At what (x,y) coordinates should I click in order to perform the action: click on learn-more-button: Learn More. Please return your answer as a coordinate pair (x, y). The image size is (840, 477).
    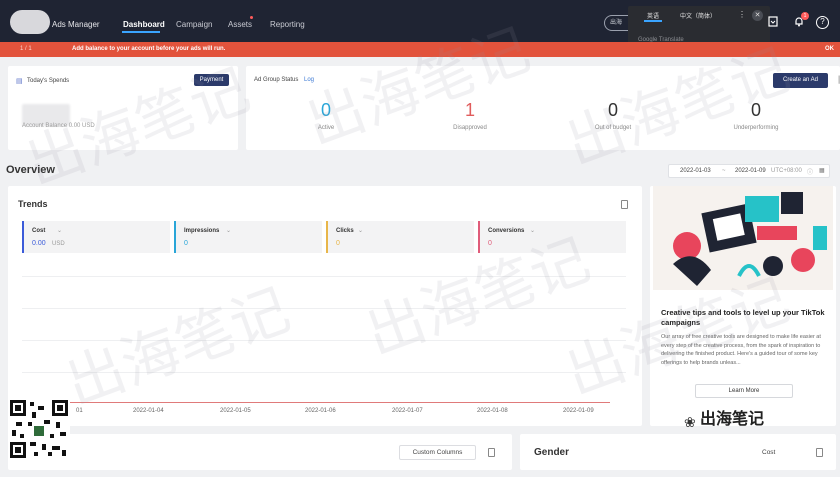
    Looking at the image, I should click on (744, 391).